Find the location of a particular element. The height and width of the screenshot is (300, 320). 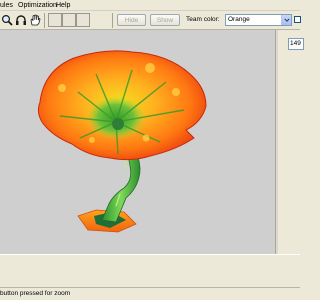

status-bar: button pressed for zoom is located at coordinates (150, 293).